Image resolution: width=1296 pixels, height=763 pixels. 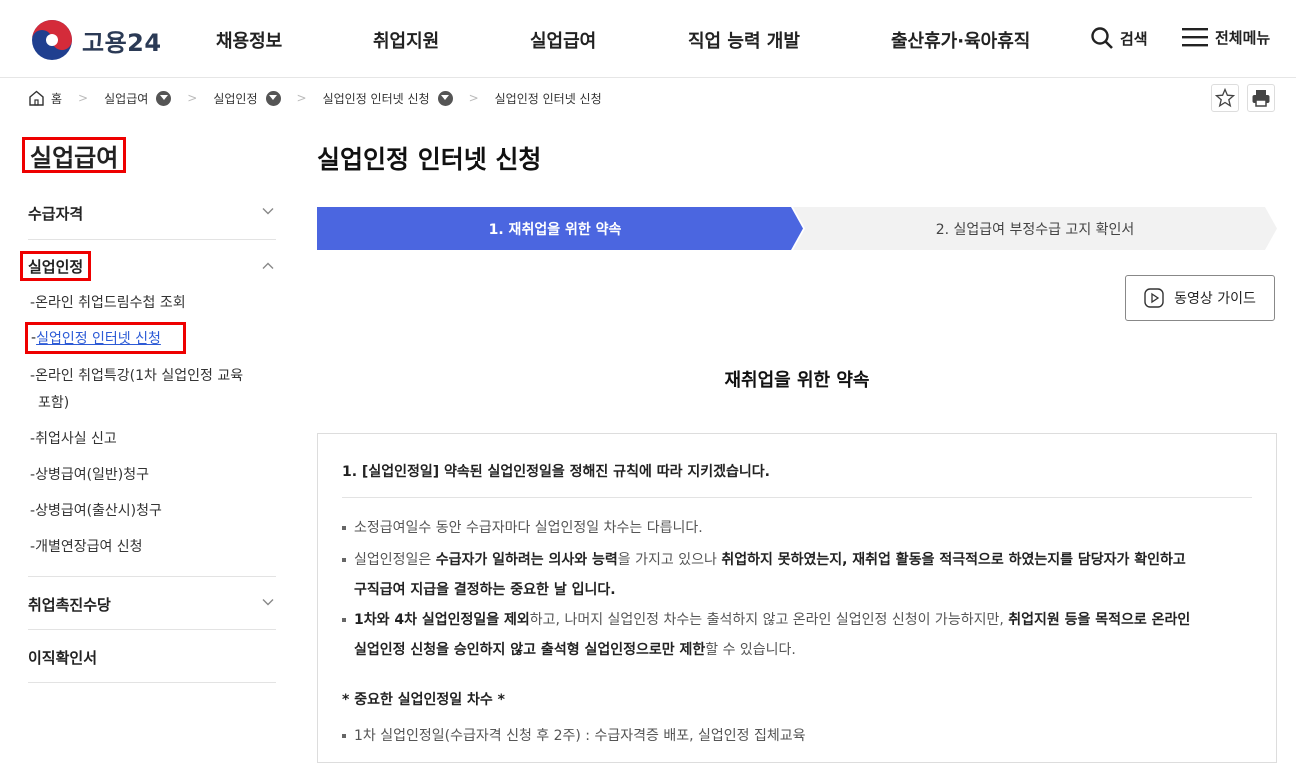 What do you see at coordinates (136, 375) in the screenshot?
I see `sidebar-subitem: -온라인 취업특강(1차 실업인정 교육` at bounding box center [136, 375].